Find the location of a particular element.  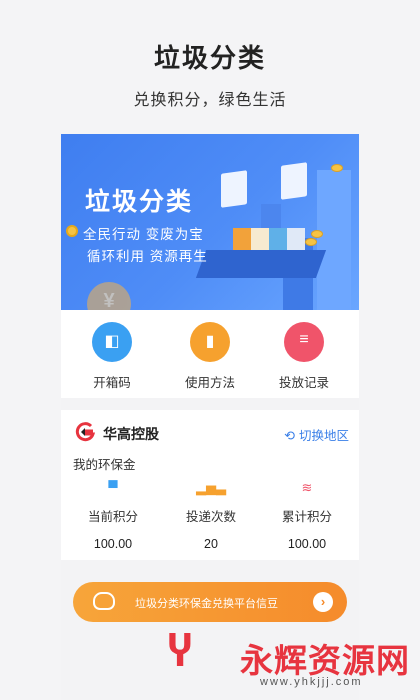

action-label: 投放记录 is located at coordinates (303, 383).